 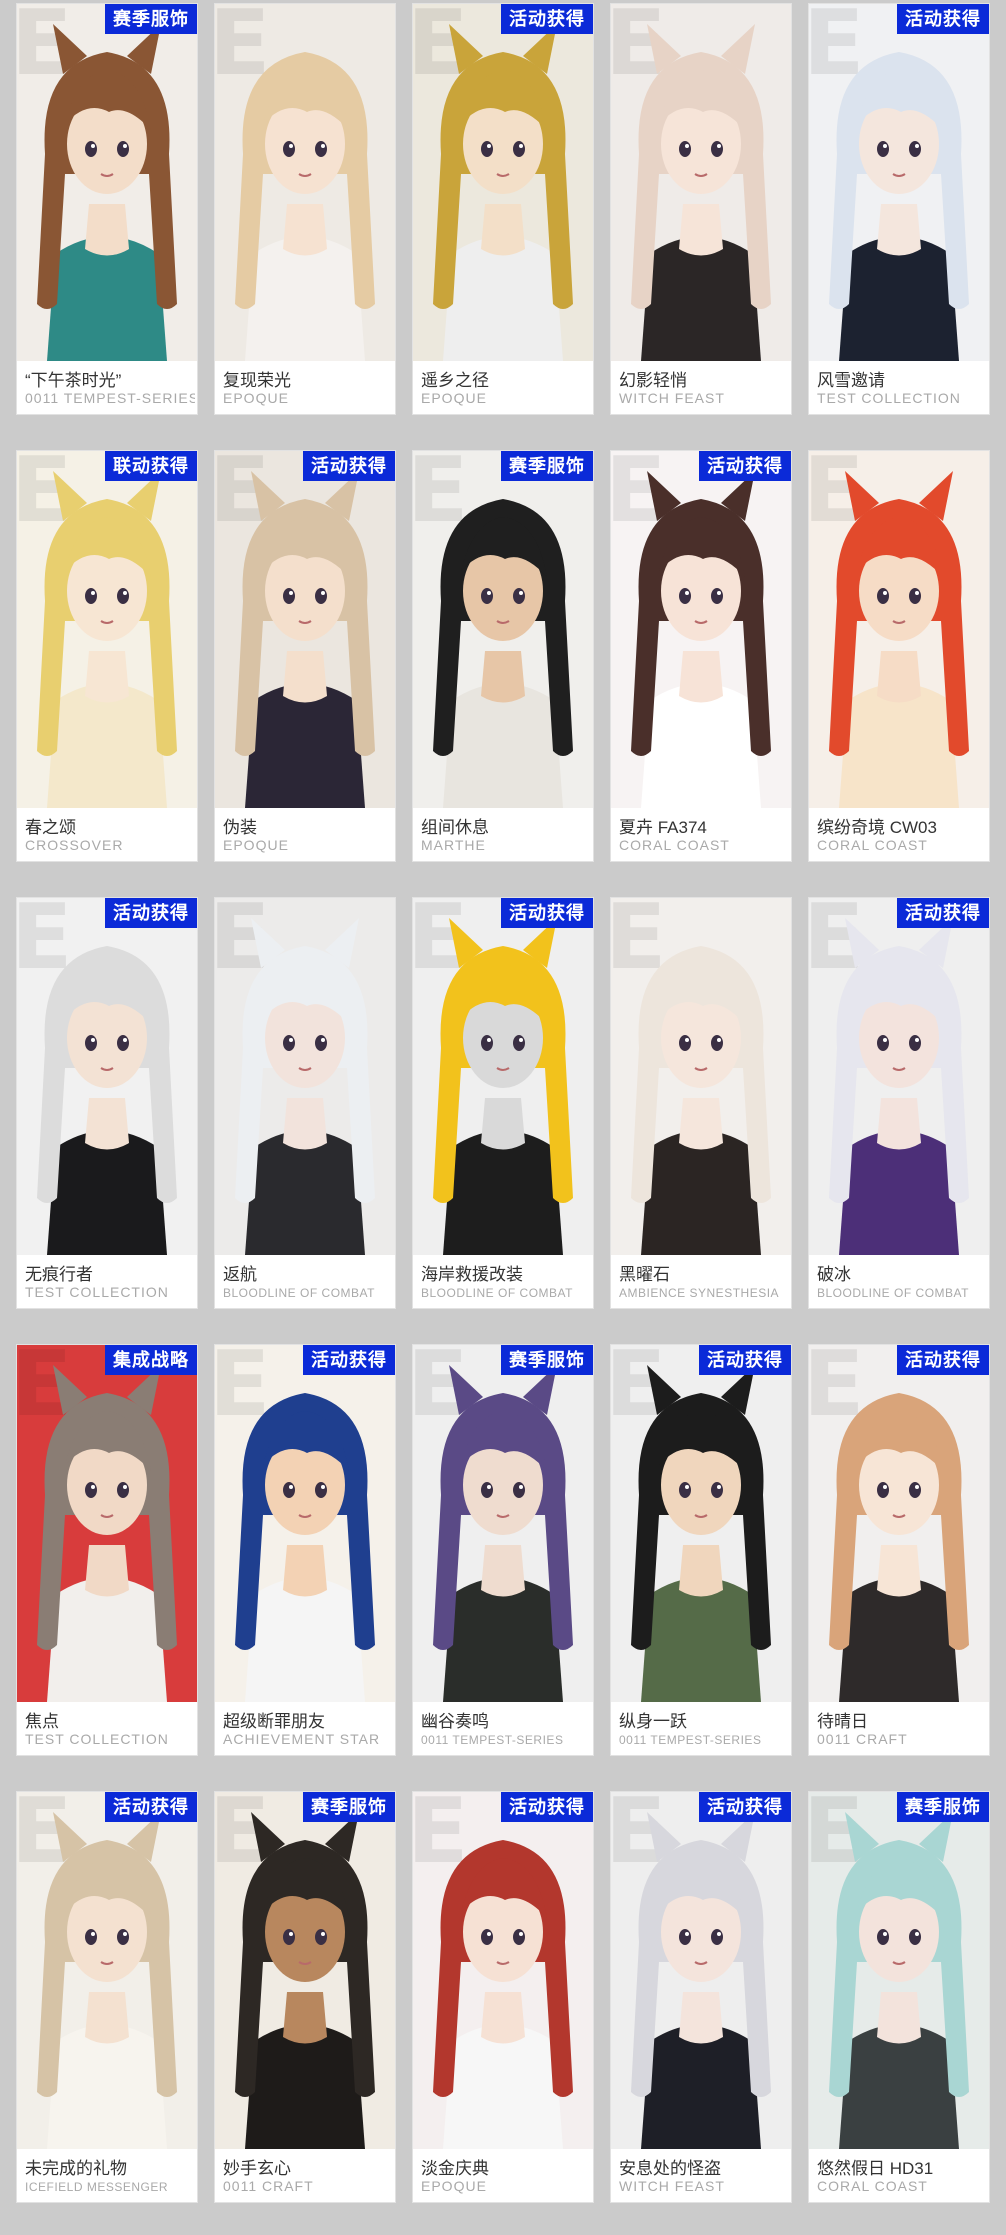 What do you see at coordinates (453, 845) in the screenshot?
I see `skin-series: MARTHE` at bounding box center [453, 845].